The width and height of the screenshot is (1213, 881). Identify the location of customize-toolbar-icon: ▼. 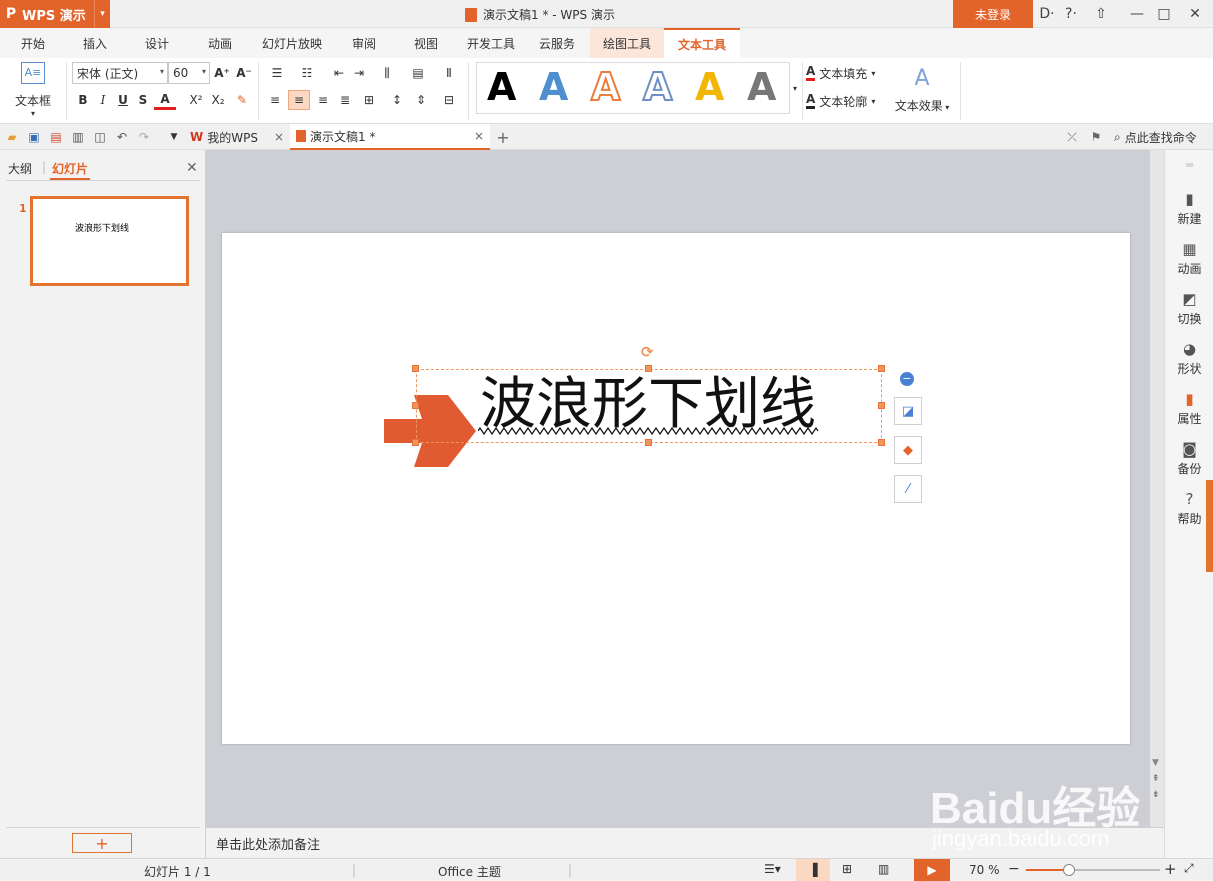
(174, 137).